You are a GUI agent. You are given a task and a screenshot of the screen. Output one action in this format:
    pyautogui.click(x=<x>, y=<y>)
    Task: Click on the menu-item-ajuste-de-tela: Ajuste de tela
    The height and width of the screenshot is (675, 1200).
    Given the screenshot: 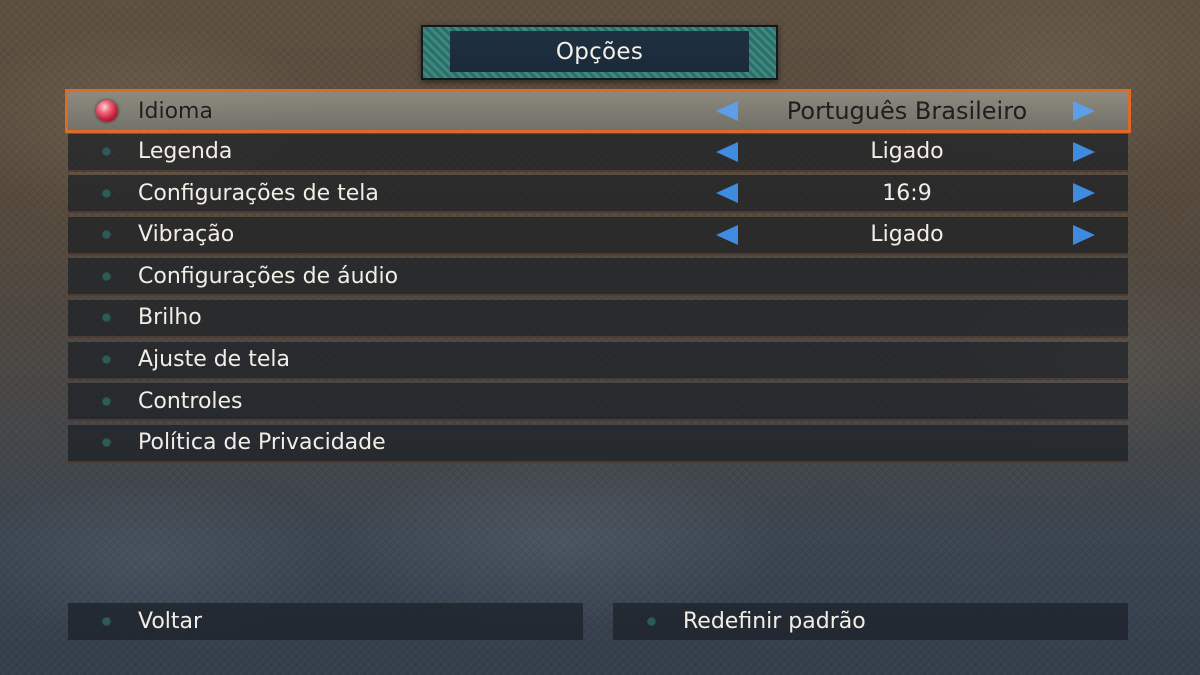 What is the action you would take?
    pyautogui.click(x=598, y=360)
    